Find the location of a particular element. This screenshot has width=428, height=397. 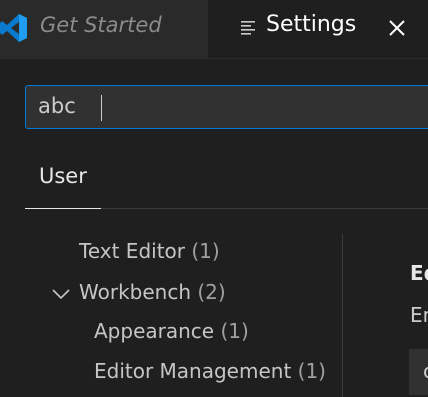

tab-get-started: Get Started is located at coordinates (104, 29).